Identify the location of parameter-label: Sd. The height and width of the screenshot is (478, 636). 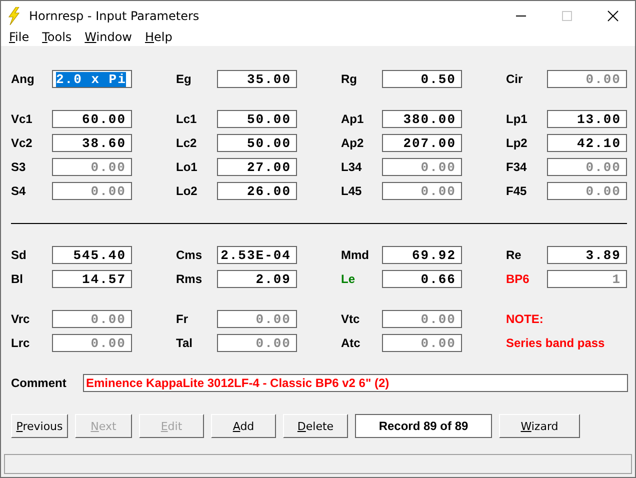
(19, 255).